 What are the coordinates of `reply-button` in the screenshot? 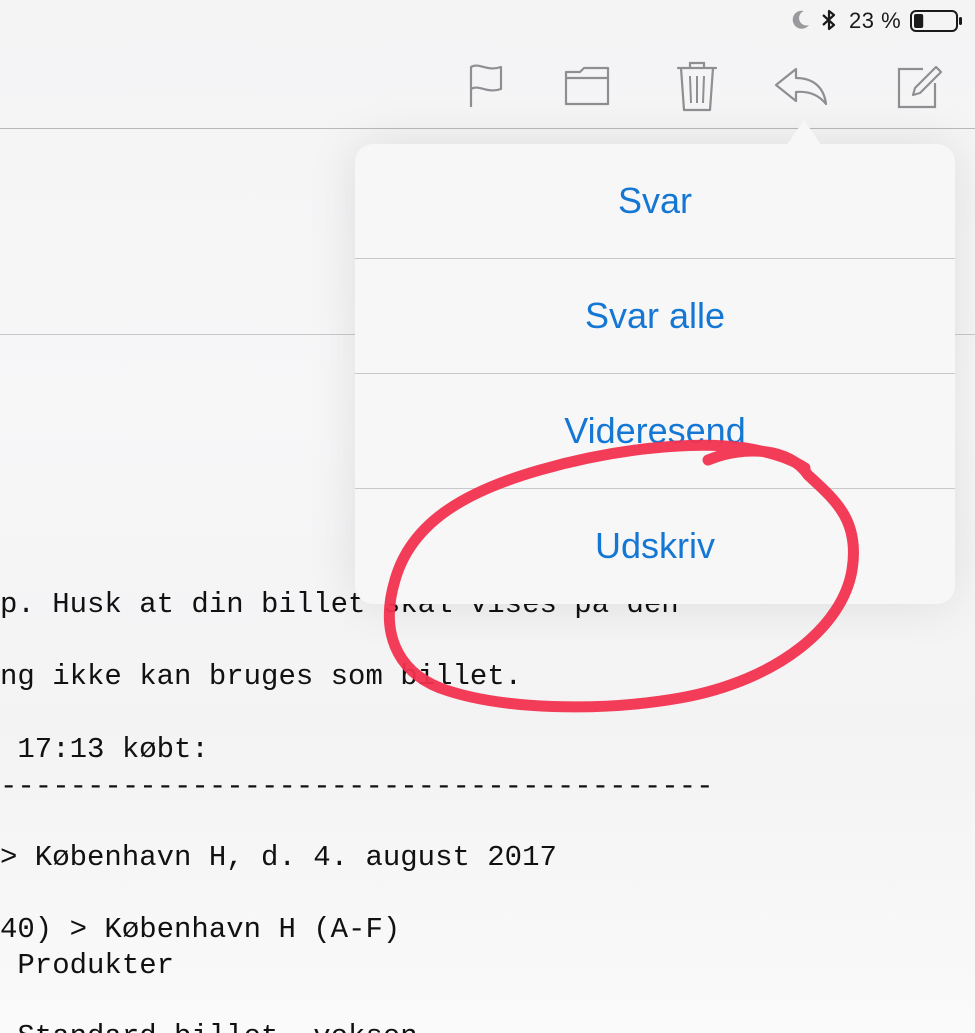 It's located at (800, 86).